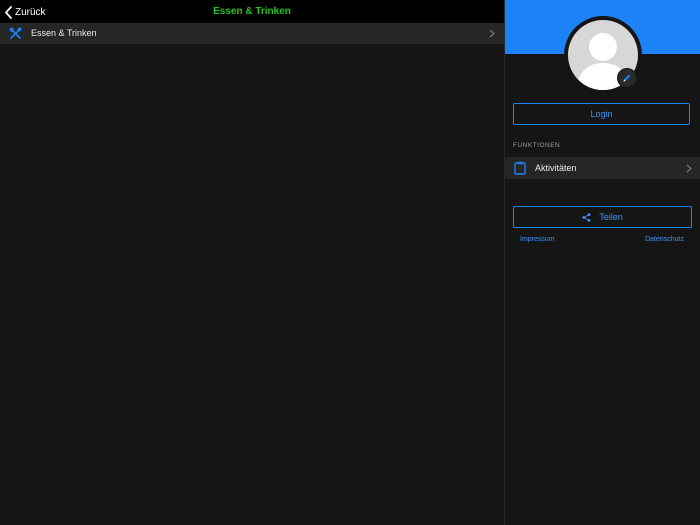 The width and height of the screenshot is (700, 525). I want to click on pencil-icon, so click(627, 78).